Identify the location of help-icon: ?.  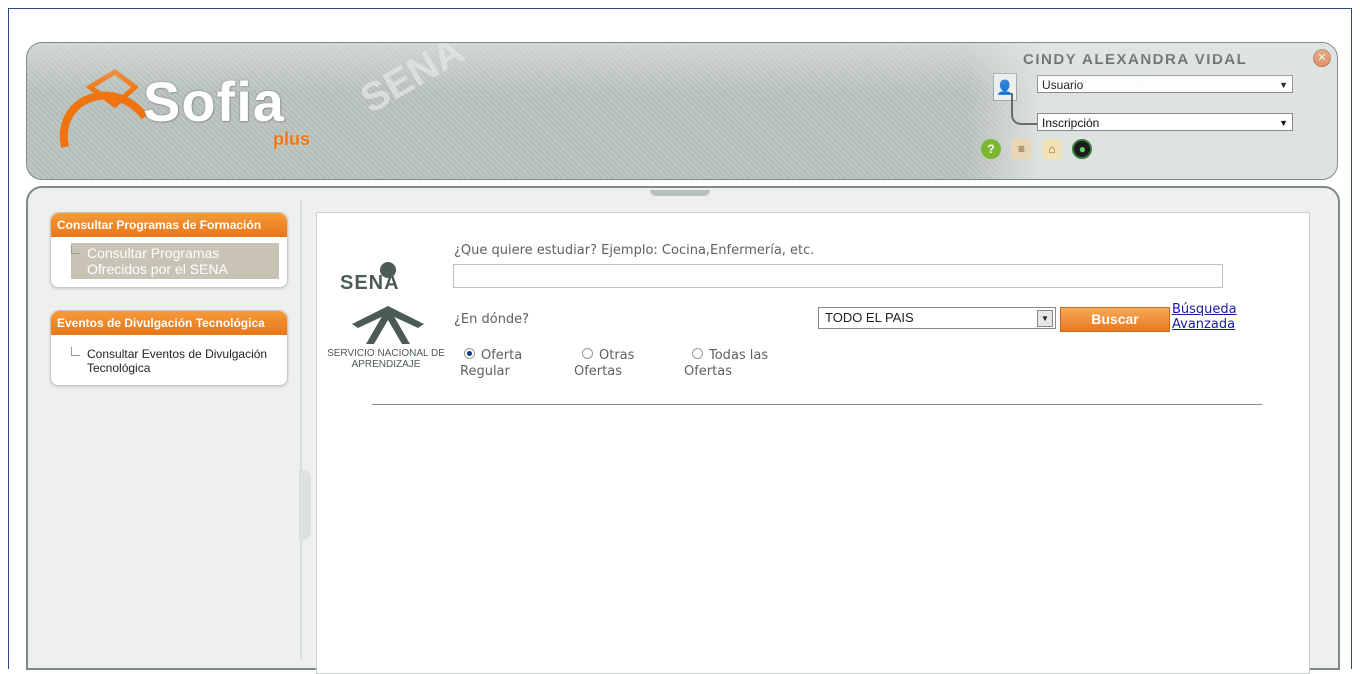
(991, 149).